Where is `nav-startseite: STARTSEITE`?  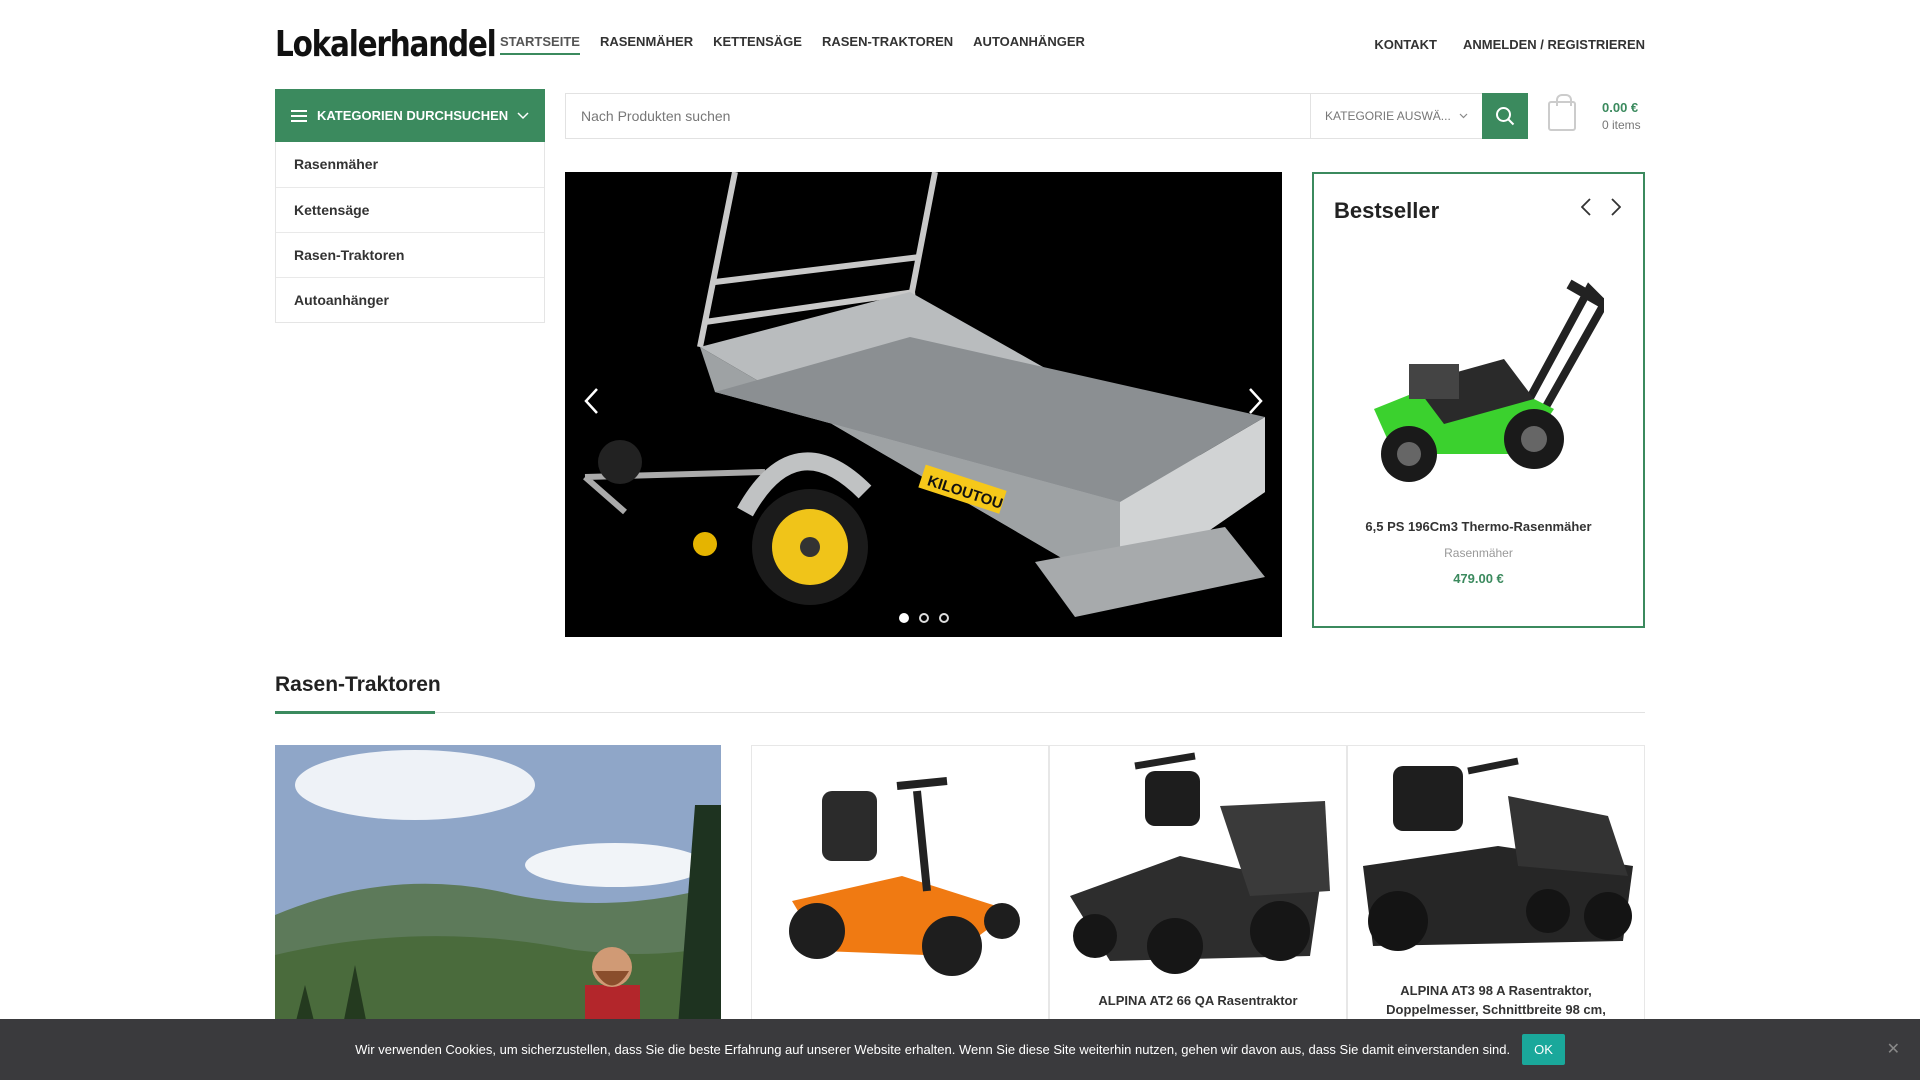
nav-startseite: STARTSEITE is located at coordinates (540, 44).